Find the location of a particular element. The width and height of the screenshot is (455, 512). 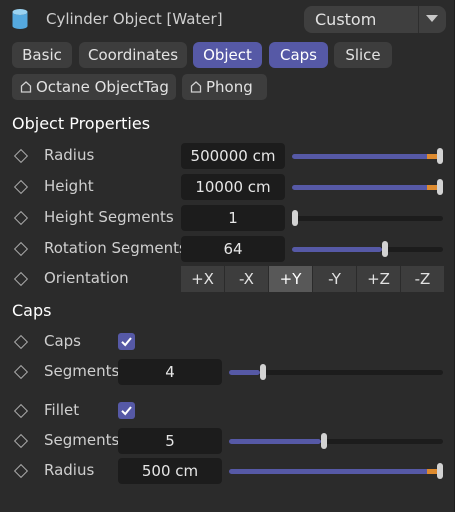

orientation-option-pos-z: +Z is located at coordinates (378, 279).